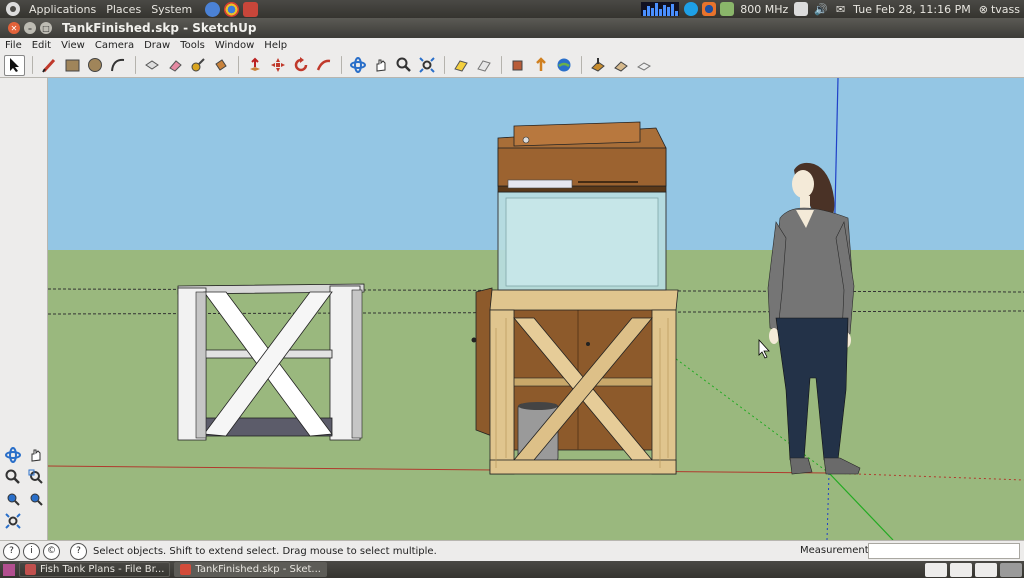 The height and width of the screenshot is (578, 1024). What do you see at coordinates (11, 551) in the screenshot?
I see `geo-location-icon: ?` at bounding box center [11, 551].